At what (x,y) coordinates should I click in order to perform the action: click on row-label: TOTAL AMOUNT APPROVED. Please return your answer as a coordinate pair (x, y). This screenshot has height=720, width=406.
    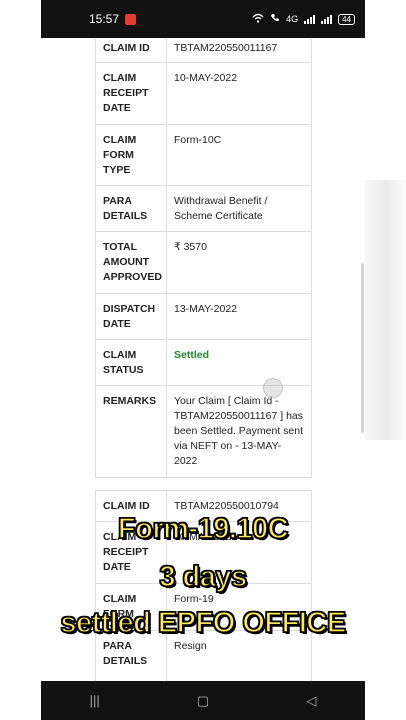
    Looking at the image, I should click on (131, 262).